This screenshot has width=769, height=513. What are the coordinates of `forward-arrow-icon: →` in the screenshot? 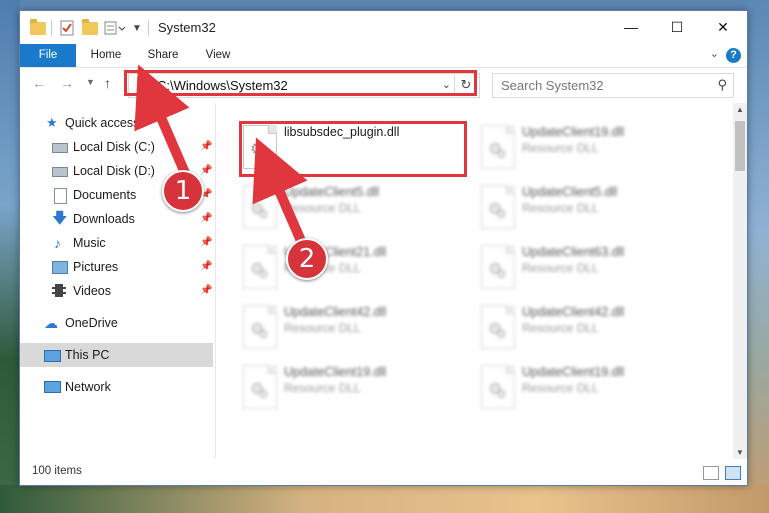 It's located at (67, 83).